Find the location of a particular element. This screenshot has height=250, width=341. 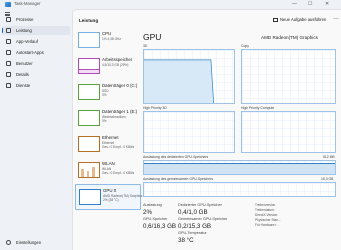

nav-label: Autostart-Apps is located at coordinates (30, 52).